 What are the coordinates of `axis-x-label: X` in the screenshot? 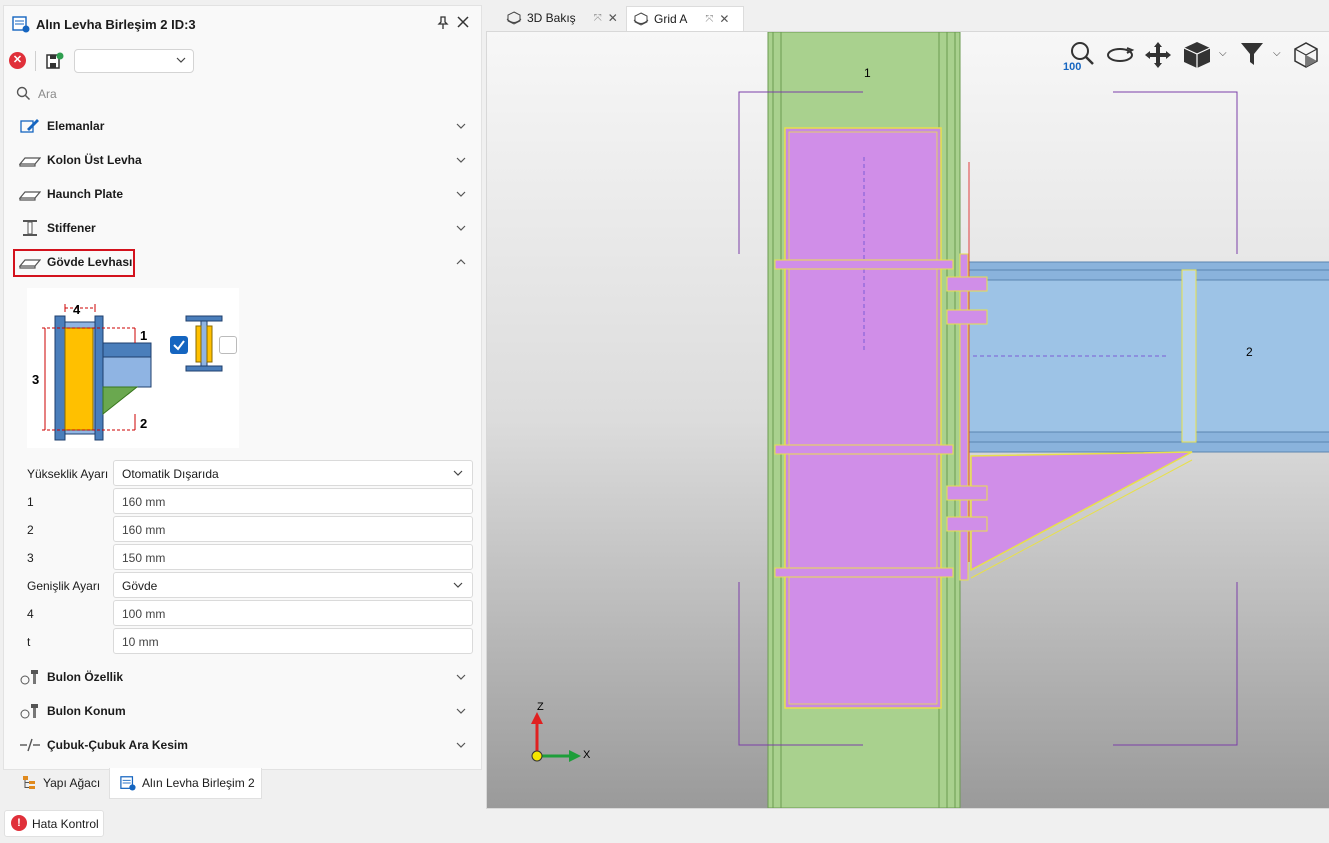 It's located at (587, 755).